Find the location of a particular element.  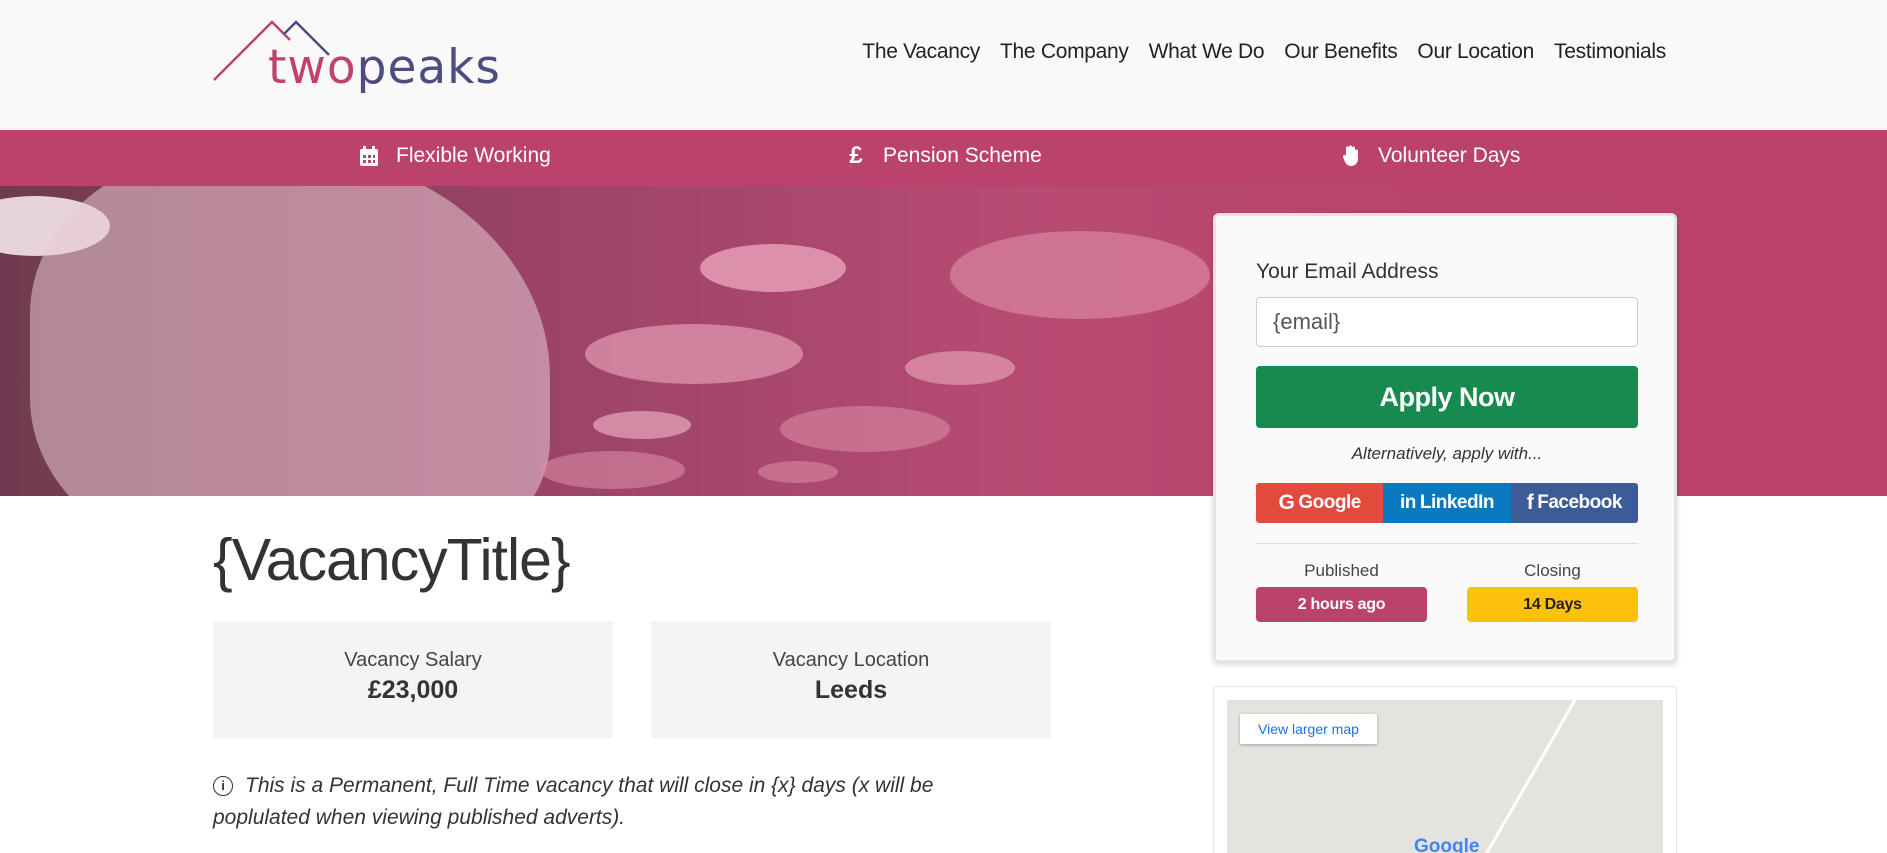

closing-block: Closing 14 Days is located at coordinates (1552, 591).